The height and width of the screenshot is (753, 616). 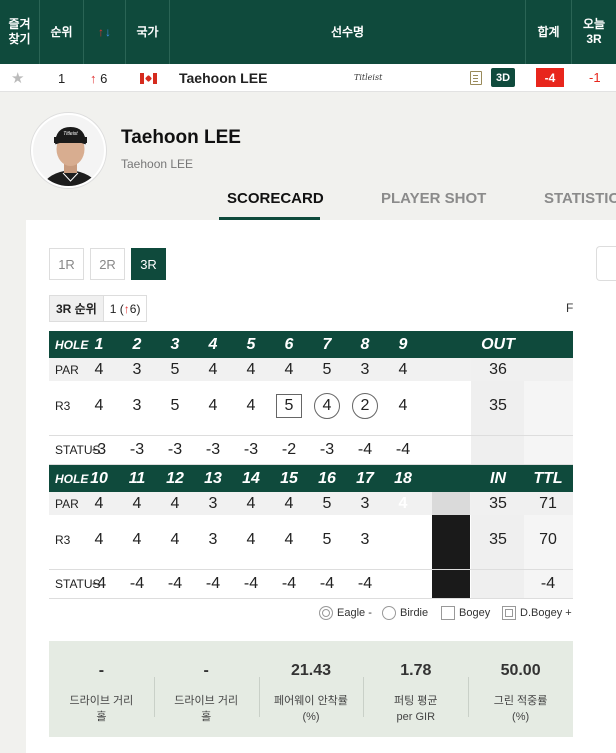 I want to click on header-cell: IN, so click(x=498, y=478).